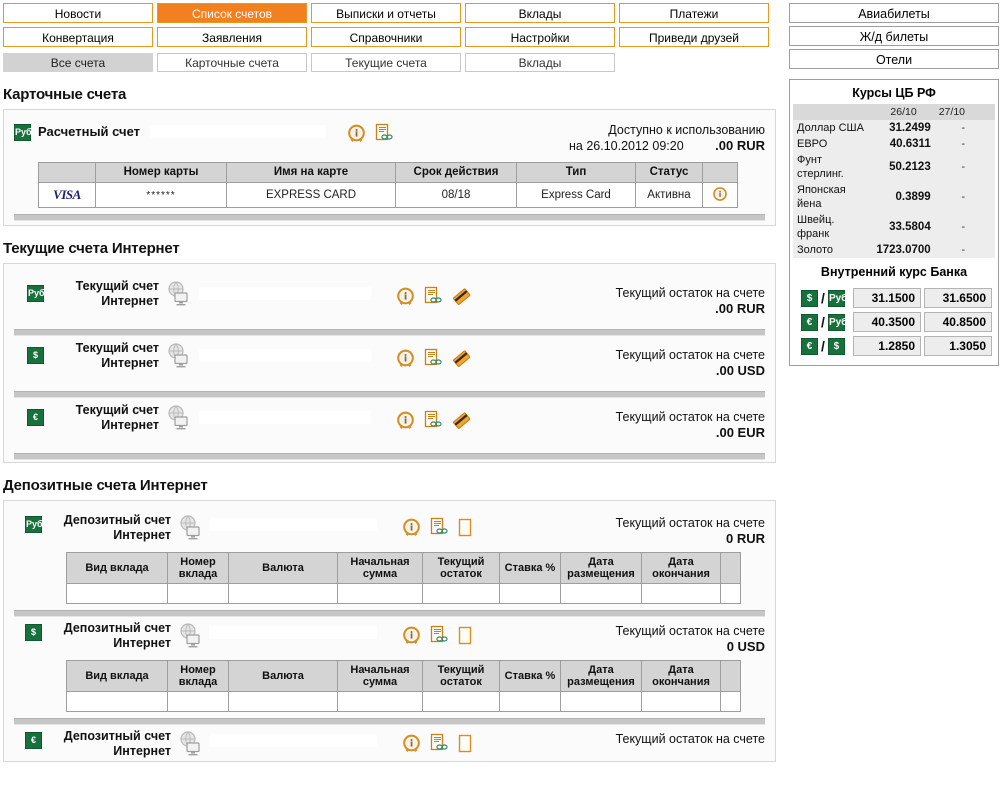  What do you see at coordinates (386, 37) in the screenshot?
I see `nav-item-directories: Справочники` at bounding box center [386, 37].